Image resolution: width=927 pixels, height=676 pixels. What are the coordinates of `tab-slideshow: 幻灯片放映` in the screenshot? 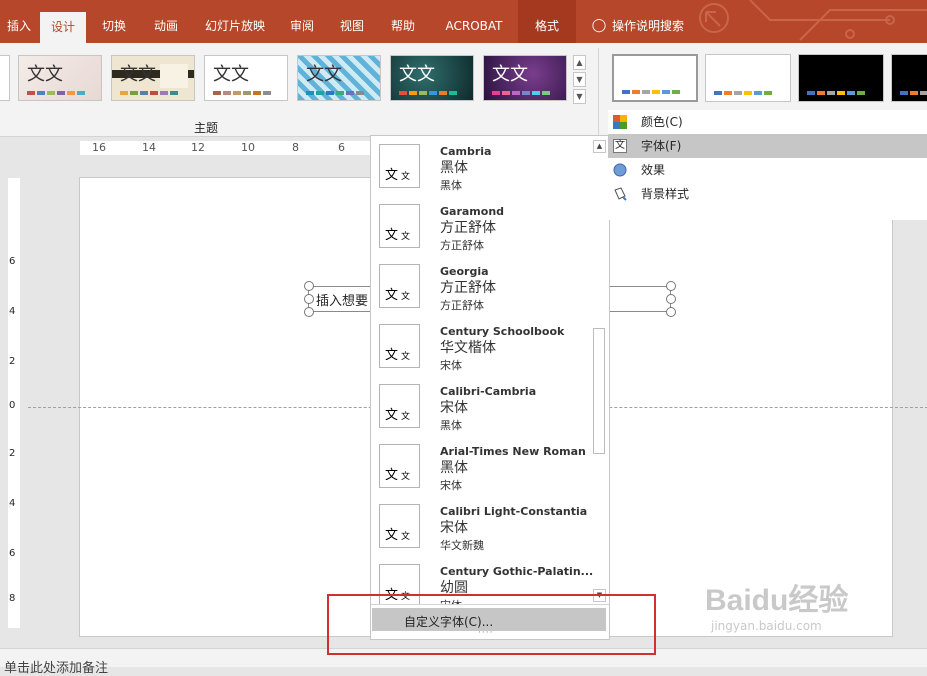 It's located at (235, 21).